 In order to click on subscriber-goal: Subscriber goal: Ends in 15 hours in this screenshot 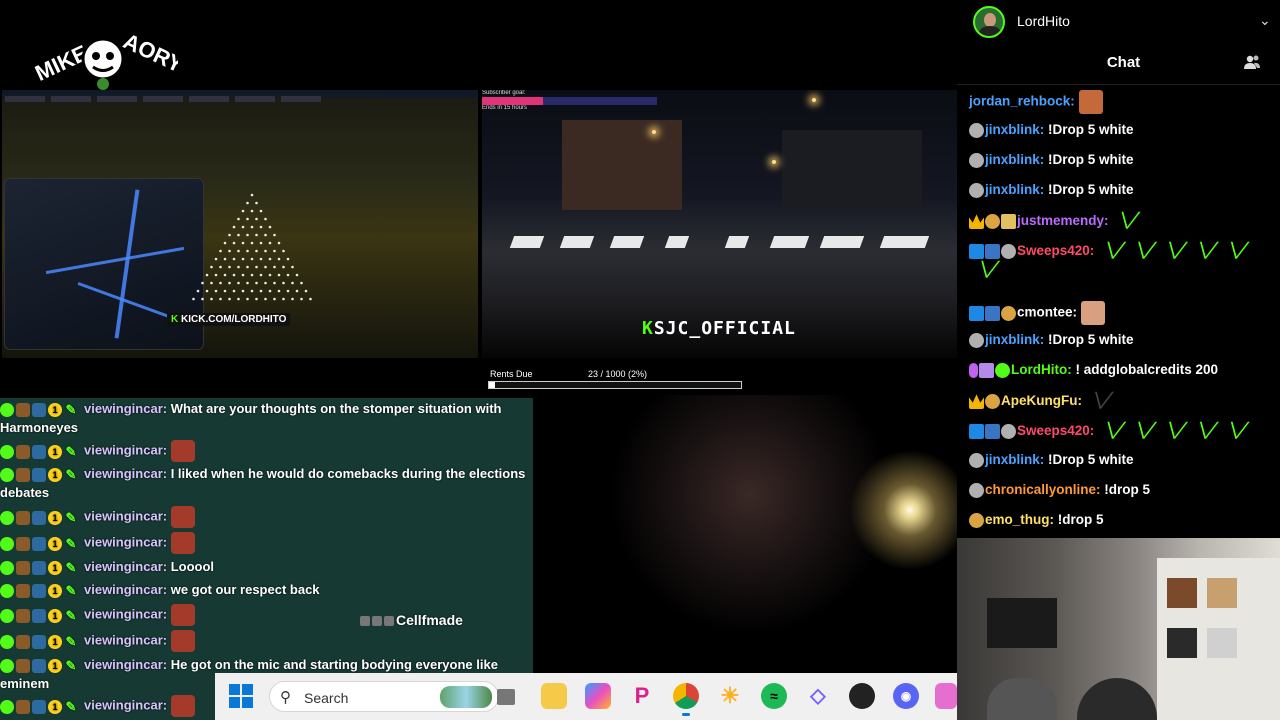, I will do `click(569, 100)`.